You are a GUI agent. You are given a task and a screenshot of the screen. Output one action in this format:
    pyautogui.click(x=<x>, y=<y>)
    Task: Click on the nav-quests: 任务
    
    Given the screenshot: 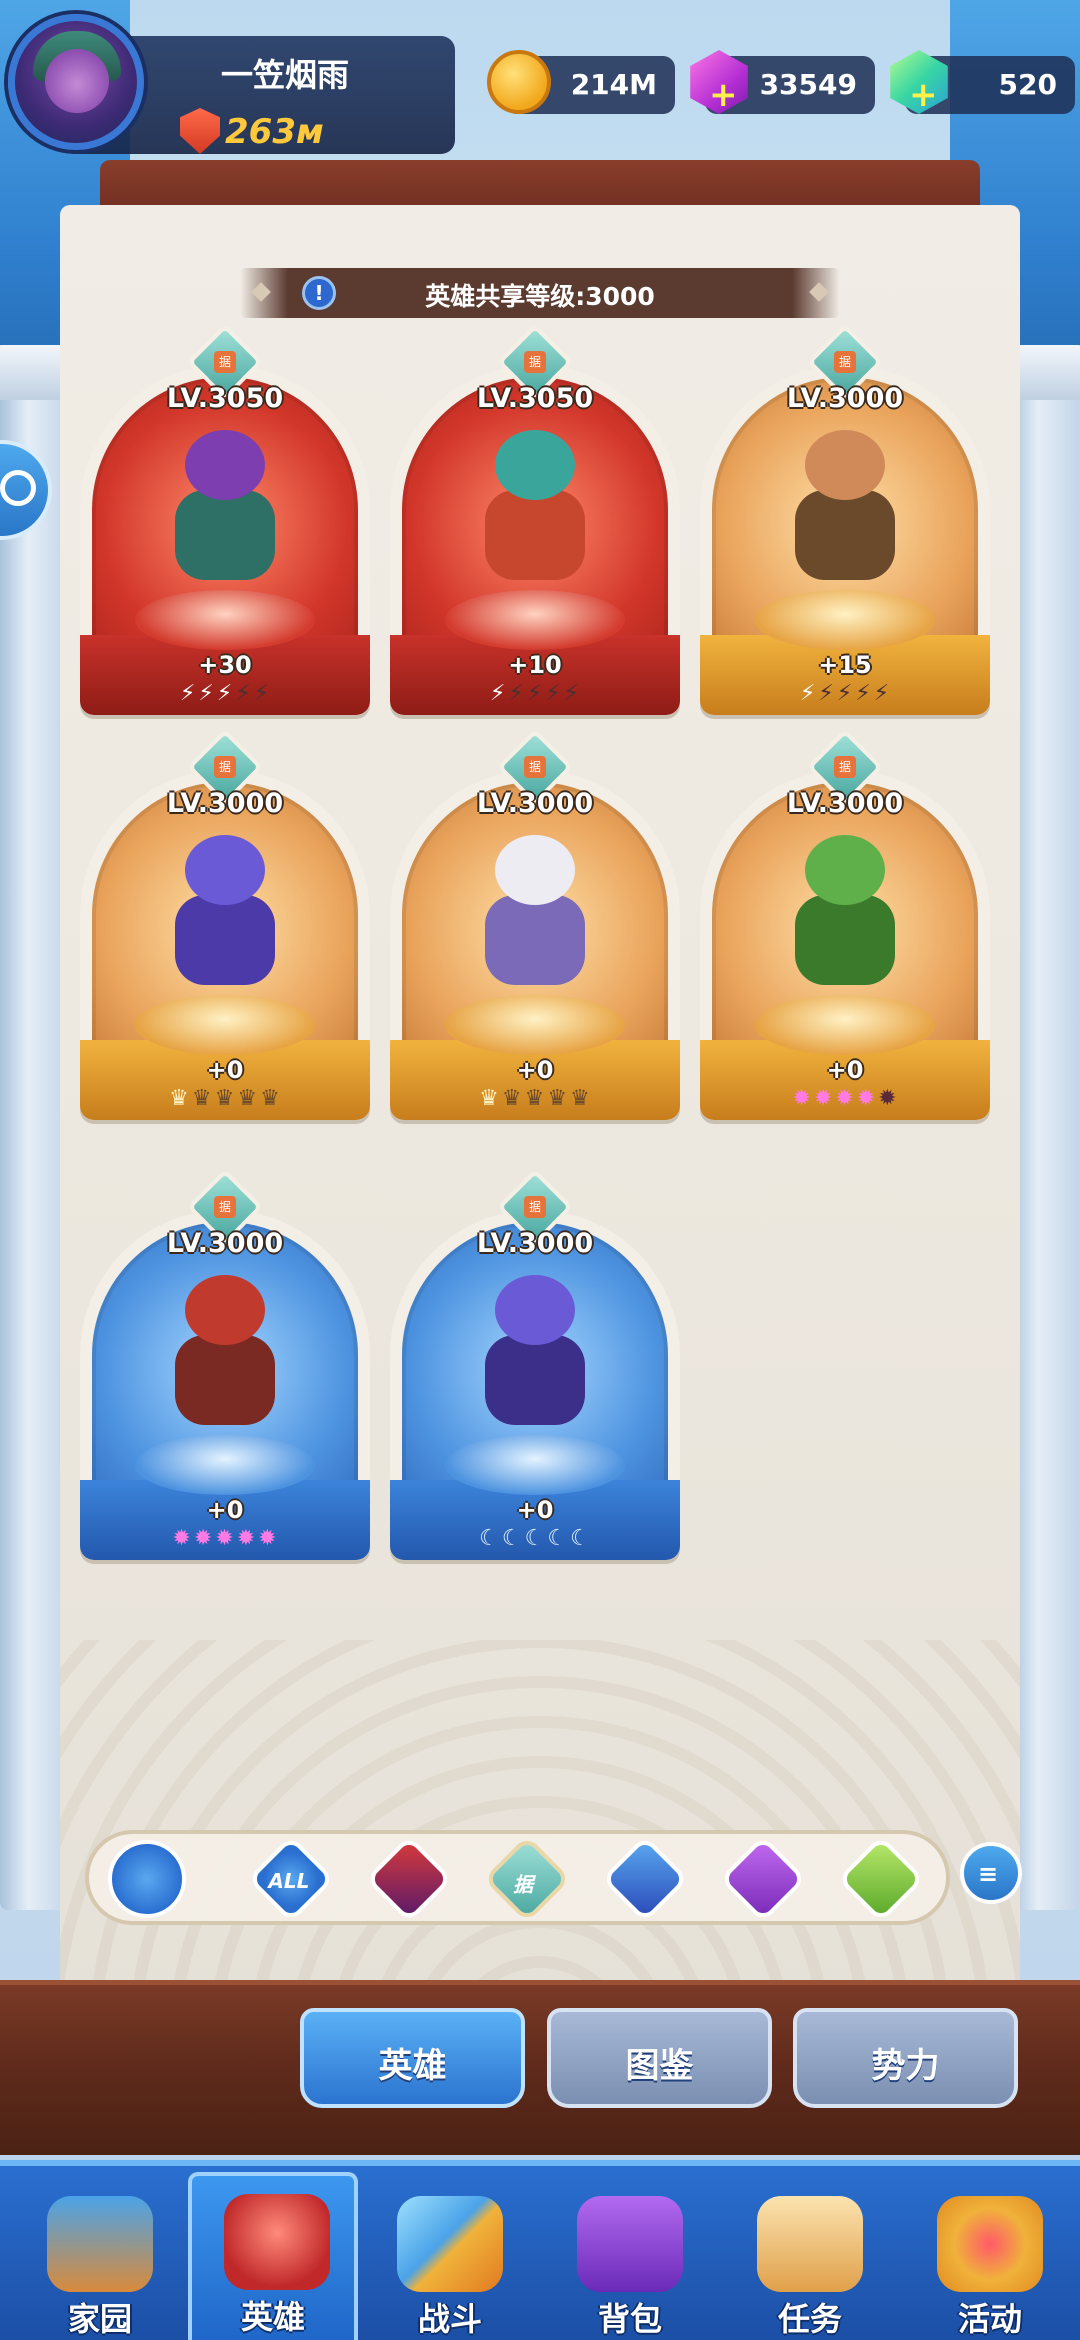 What is the action you would take?
    pyautogui.click(x=810, y=2259)
    